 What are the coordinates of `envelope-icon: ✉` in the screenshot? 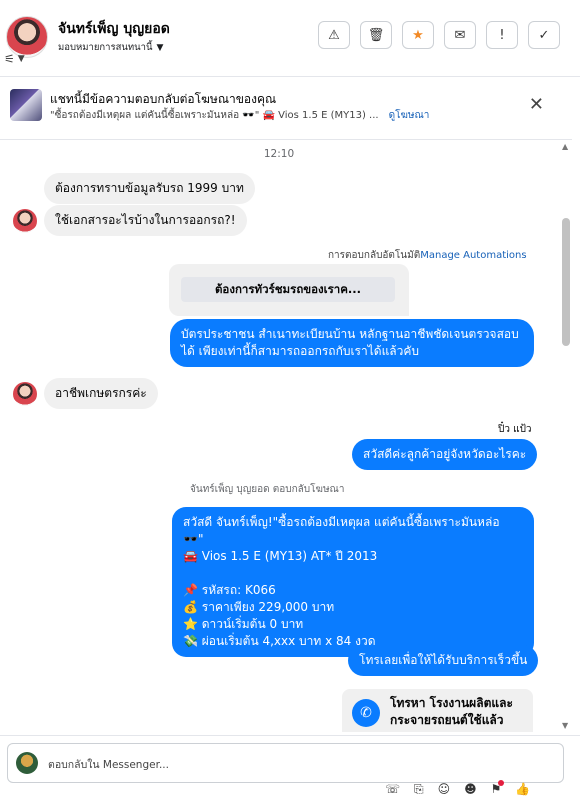 It's located at (460, 35).